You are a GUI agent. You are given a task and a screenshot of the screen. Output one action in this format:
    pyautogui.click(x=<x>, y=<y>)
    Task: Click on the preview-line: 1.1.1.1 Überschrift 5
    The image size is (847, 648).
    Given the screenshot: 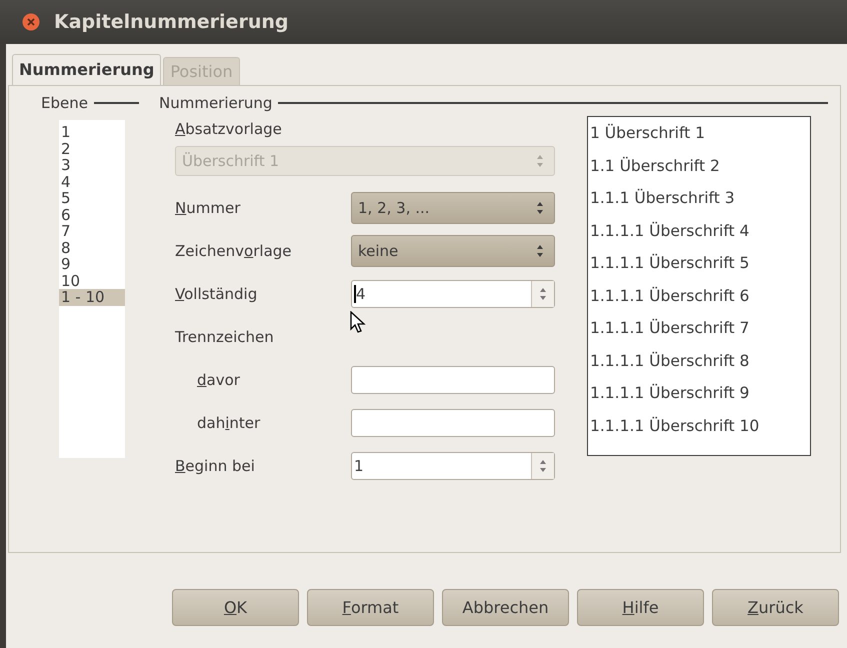 What is the action you would take?
    pyautogui.click(x=669, y=264)
    